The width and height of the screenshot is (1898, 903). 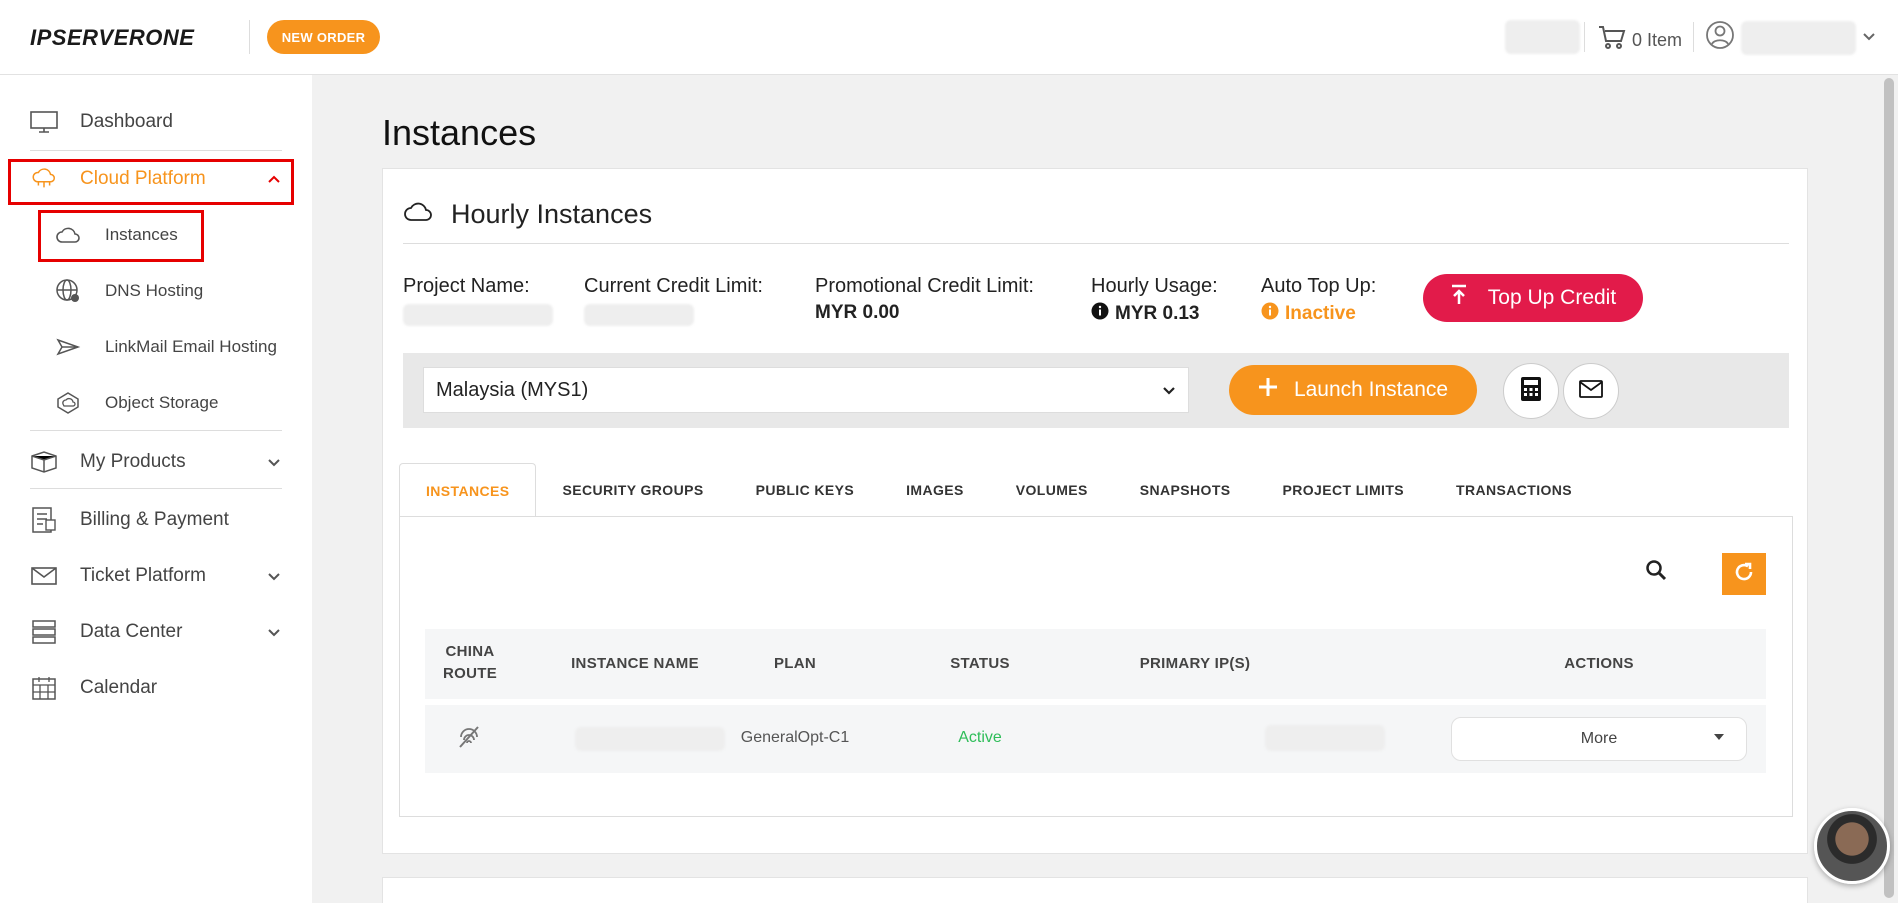 I want to click on plus-icon, so click(x=1268, y=390).